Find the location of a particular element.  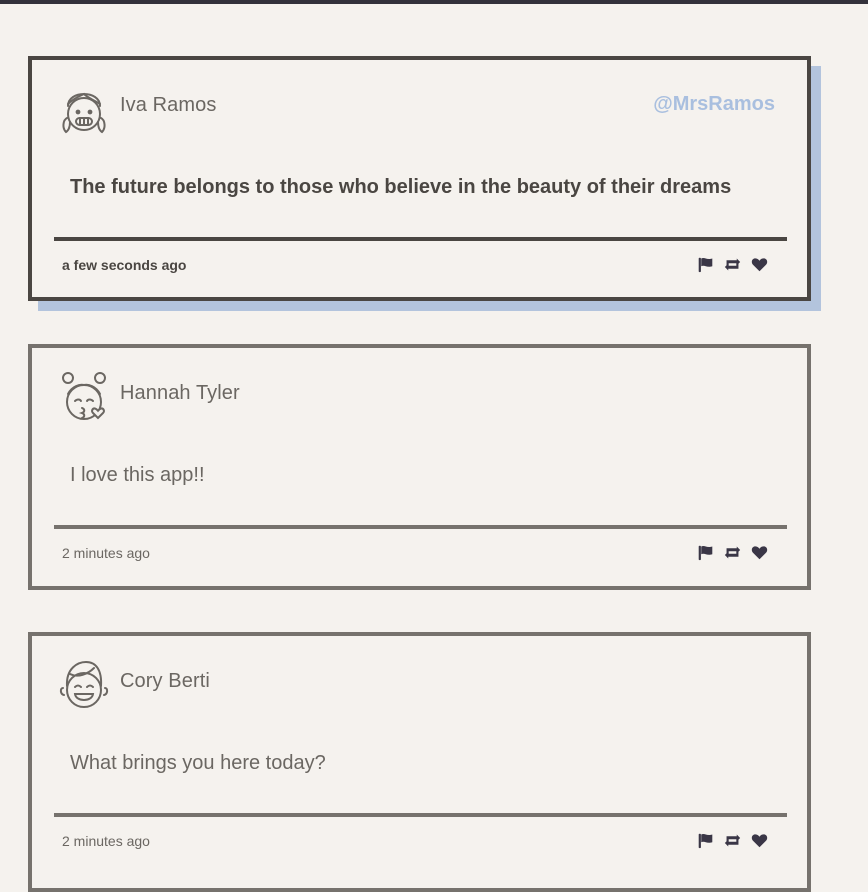

post-message: I love this app!! is located at coordinates (137, 475).